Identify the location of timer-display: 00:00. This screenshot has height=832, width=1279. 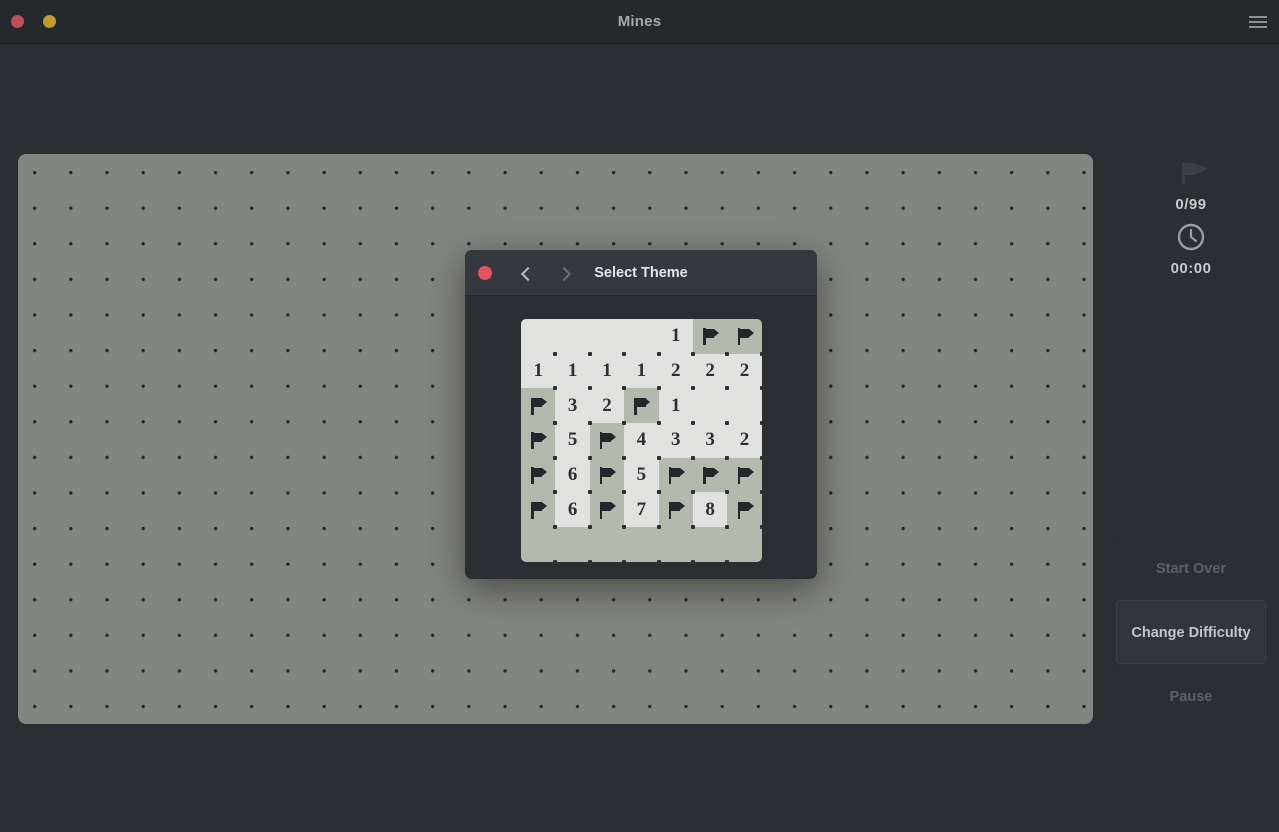
(1191, 248).